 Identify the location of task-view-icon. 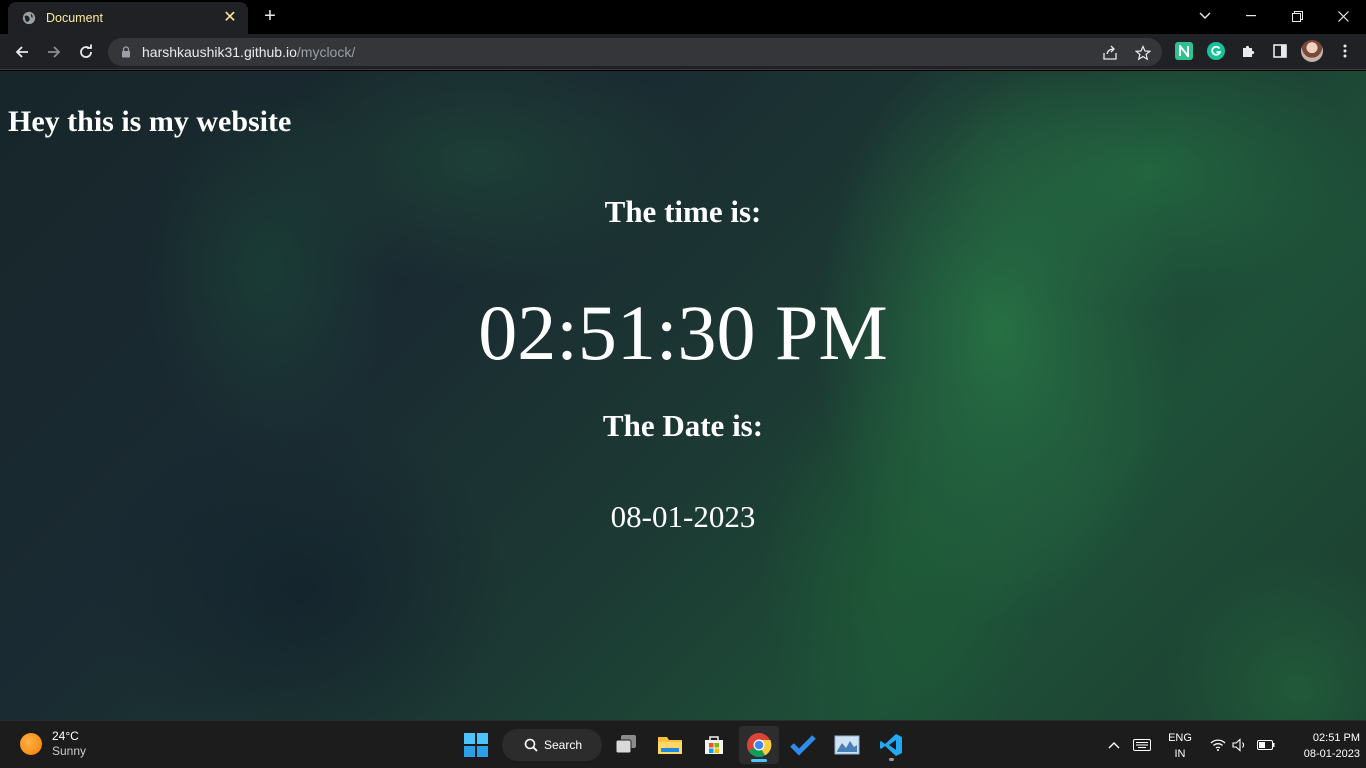
(625, 744).